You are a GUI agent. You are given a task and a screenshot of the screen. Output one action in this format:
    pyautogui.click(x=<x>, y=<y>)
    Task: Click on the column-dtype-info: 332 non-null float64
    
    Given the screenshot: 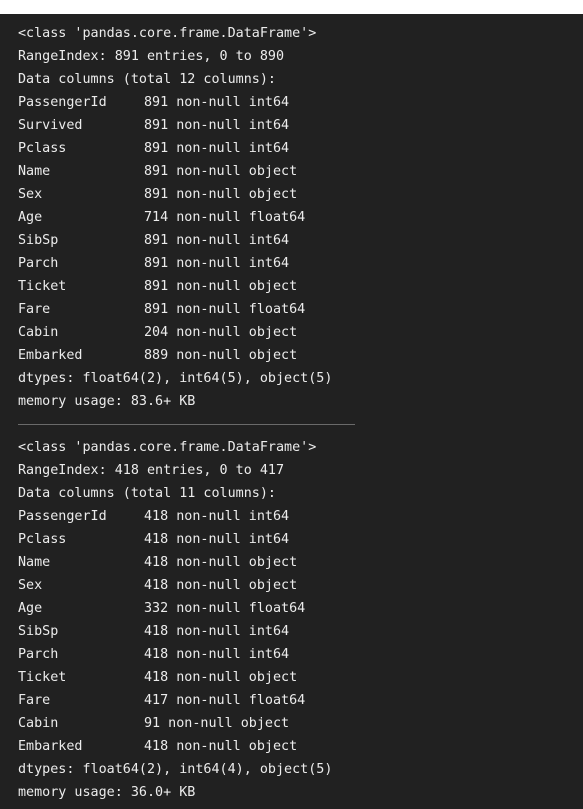 What is the action you would take?
    pyautogui.click(x=225, y=608)
    